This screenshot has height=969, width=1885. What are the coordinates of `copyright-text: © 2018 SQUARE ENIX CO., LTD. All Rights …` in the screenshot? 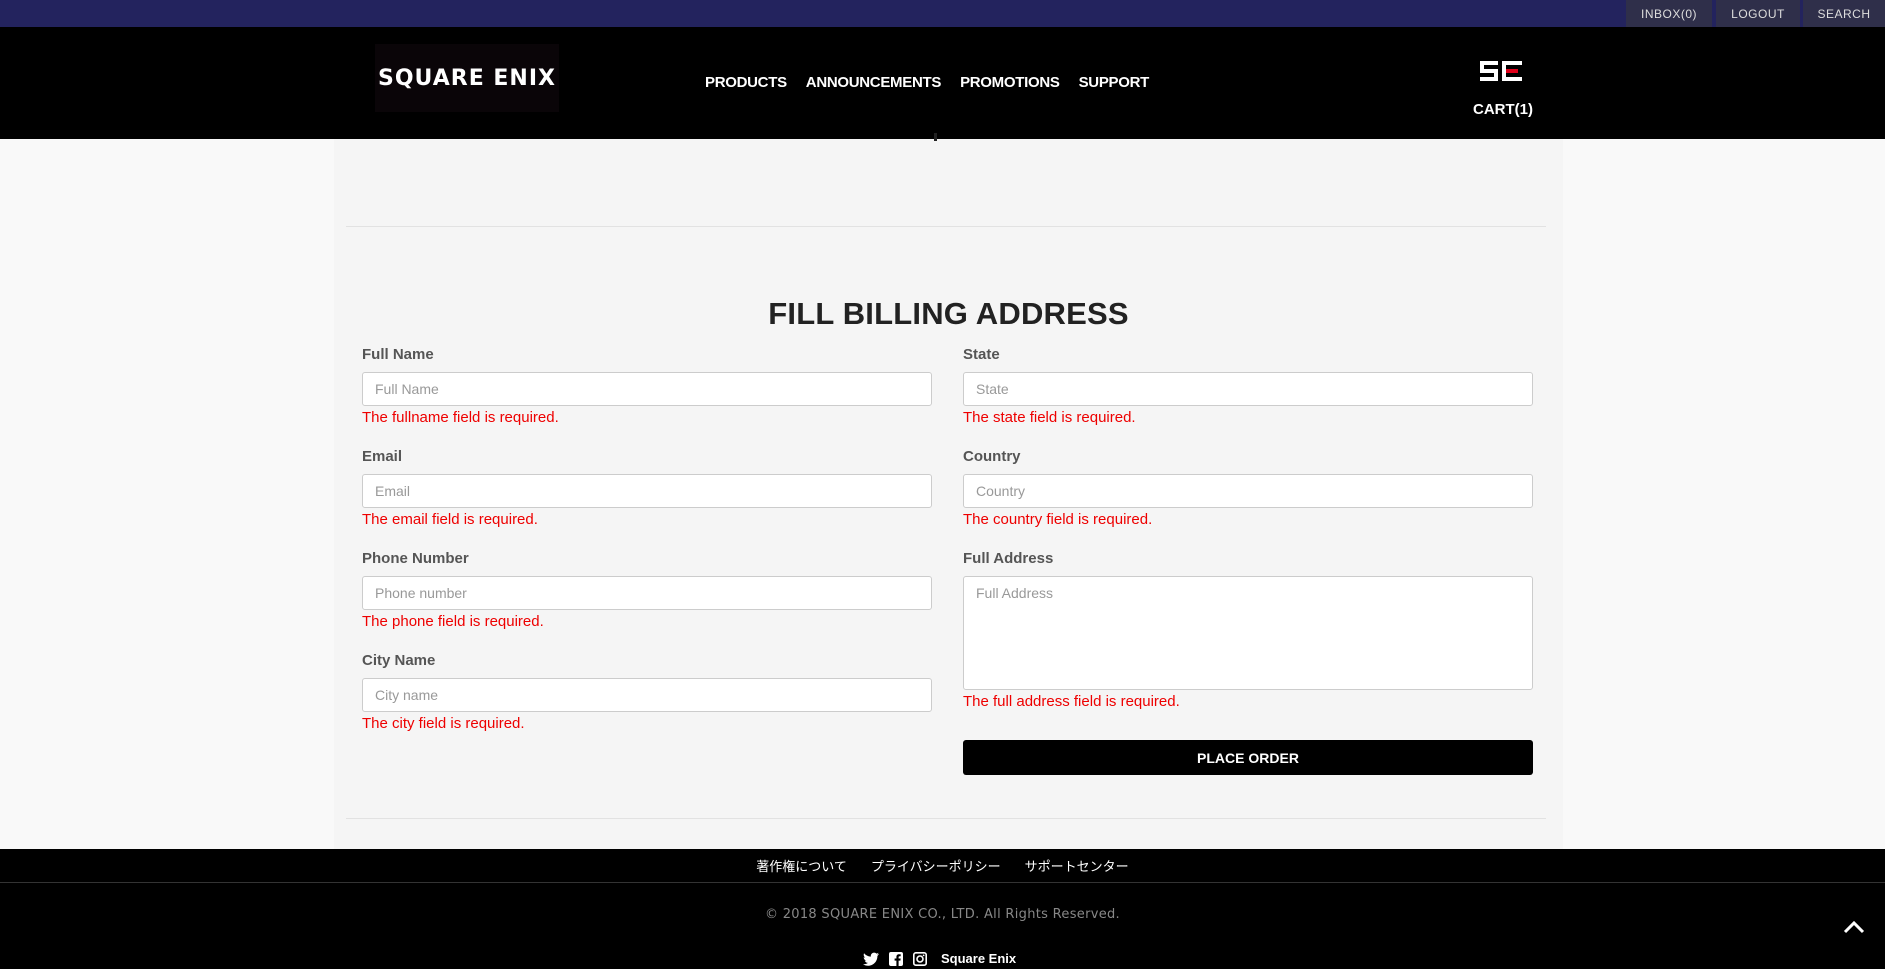 It's located at (942, 914).